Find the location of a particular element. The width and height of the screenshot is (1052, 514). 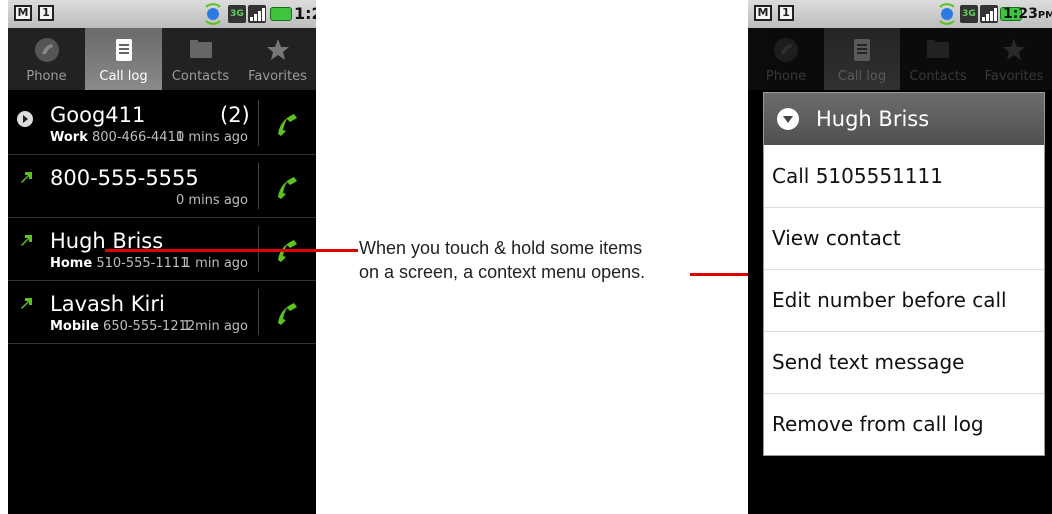

contact-name: Goog411 is located at coordinates (98, 115).